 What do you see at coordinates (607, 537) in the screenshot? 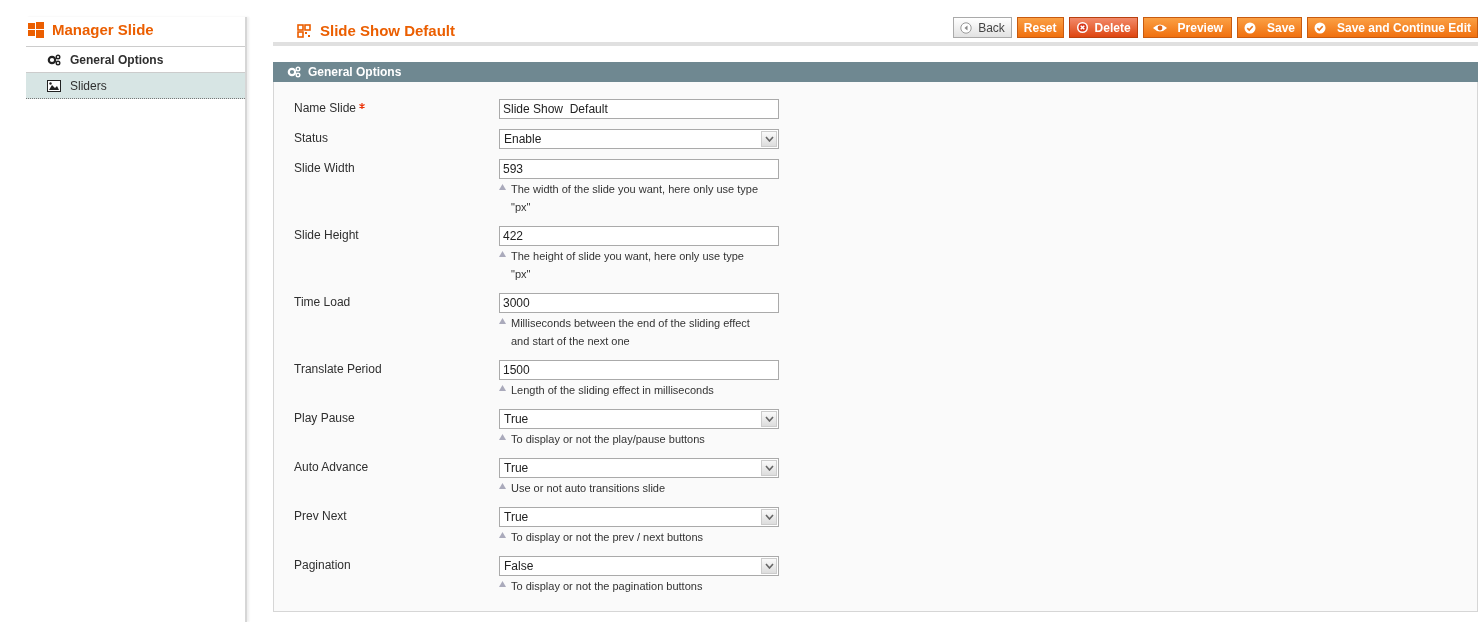
I see `field-hint: To display or not the prev / next buttons` at bounding box center [607, 537].